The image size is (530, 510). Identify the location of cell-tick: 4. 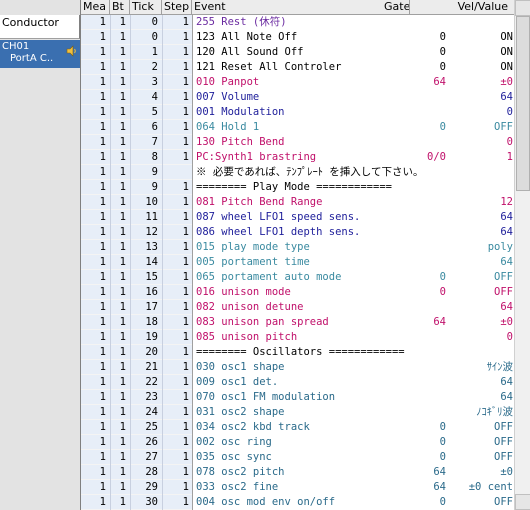
(144, 97).